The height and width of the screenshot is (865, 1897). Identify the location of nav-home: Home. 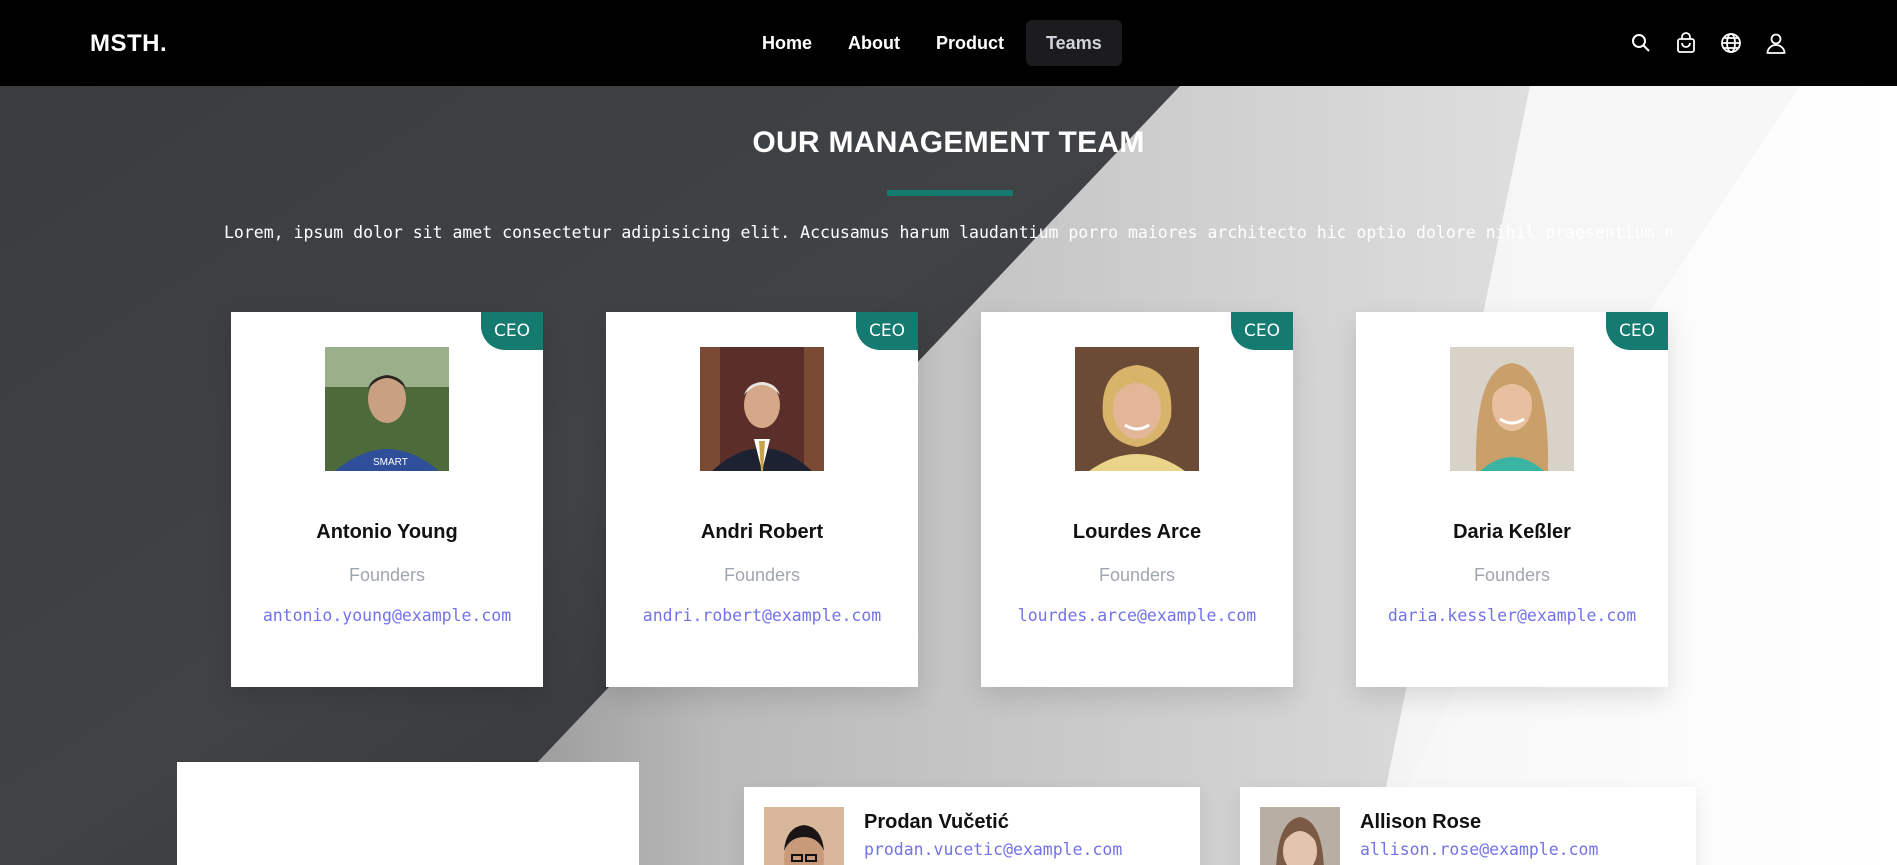
(787, 43).